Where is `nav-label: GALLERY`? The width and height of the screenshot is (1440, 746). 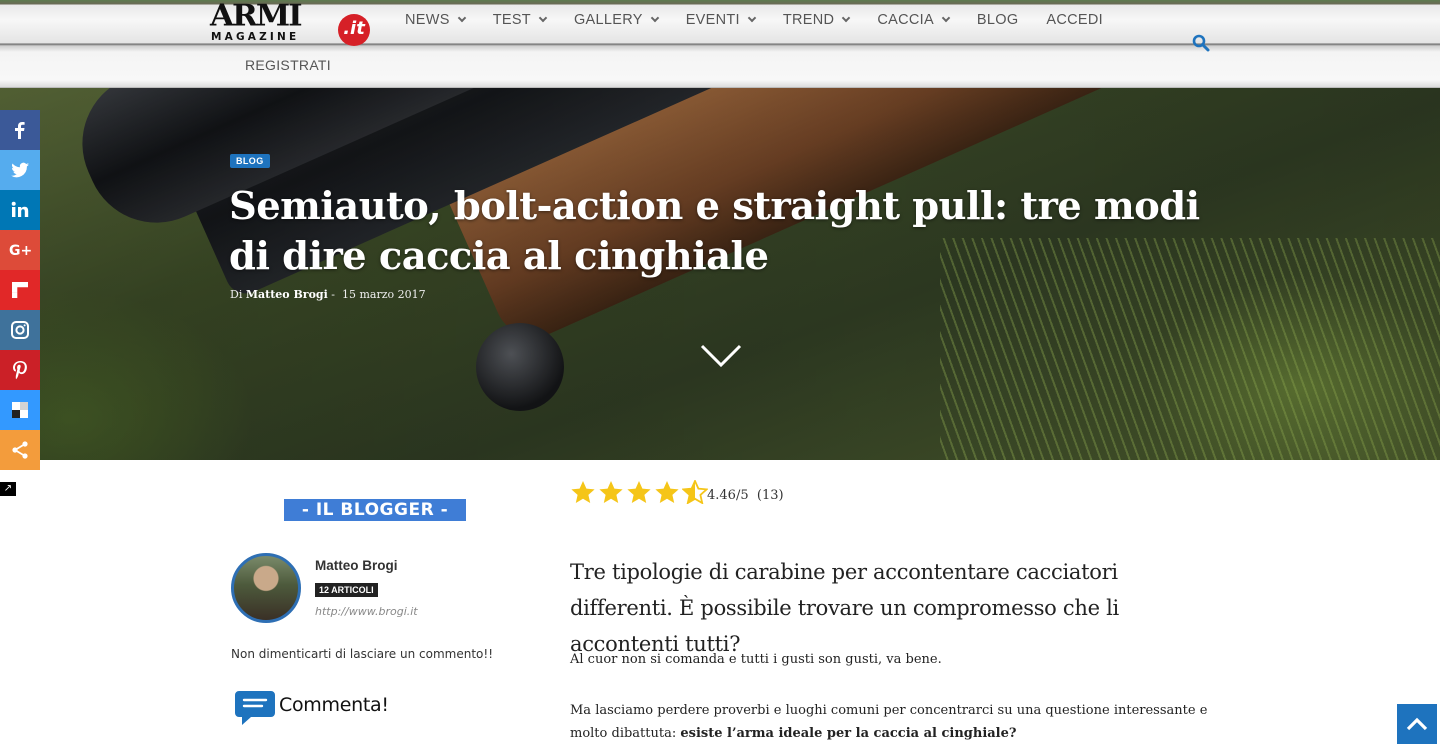
nav-label: GALLERY is located at coordinates (608, 20).